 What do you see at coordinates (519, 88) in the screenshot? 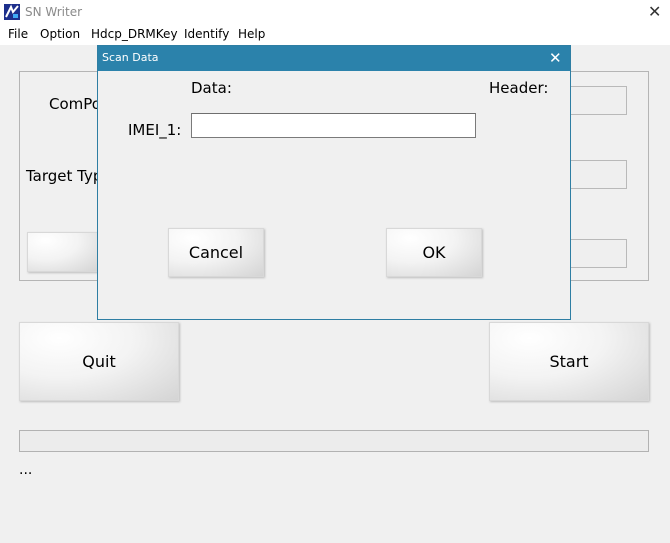
I see `header-column-label: Header:` at bounding box center [519, 88].